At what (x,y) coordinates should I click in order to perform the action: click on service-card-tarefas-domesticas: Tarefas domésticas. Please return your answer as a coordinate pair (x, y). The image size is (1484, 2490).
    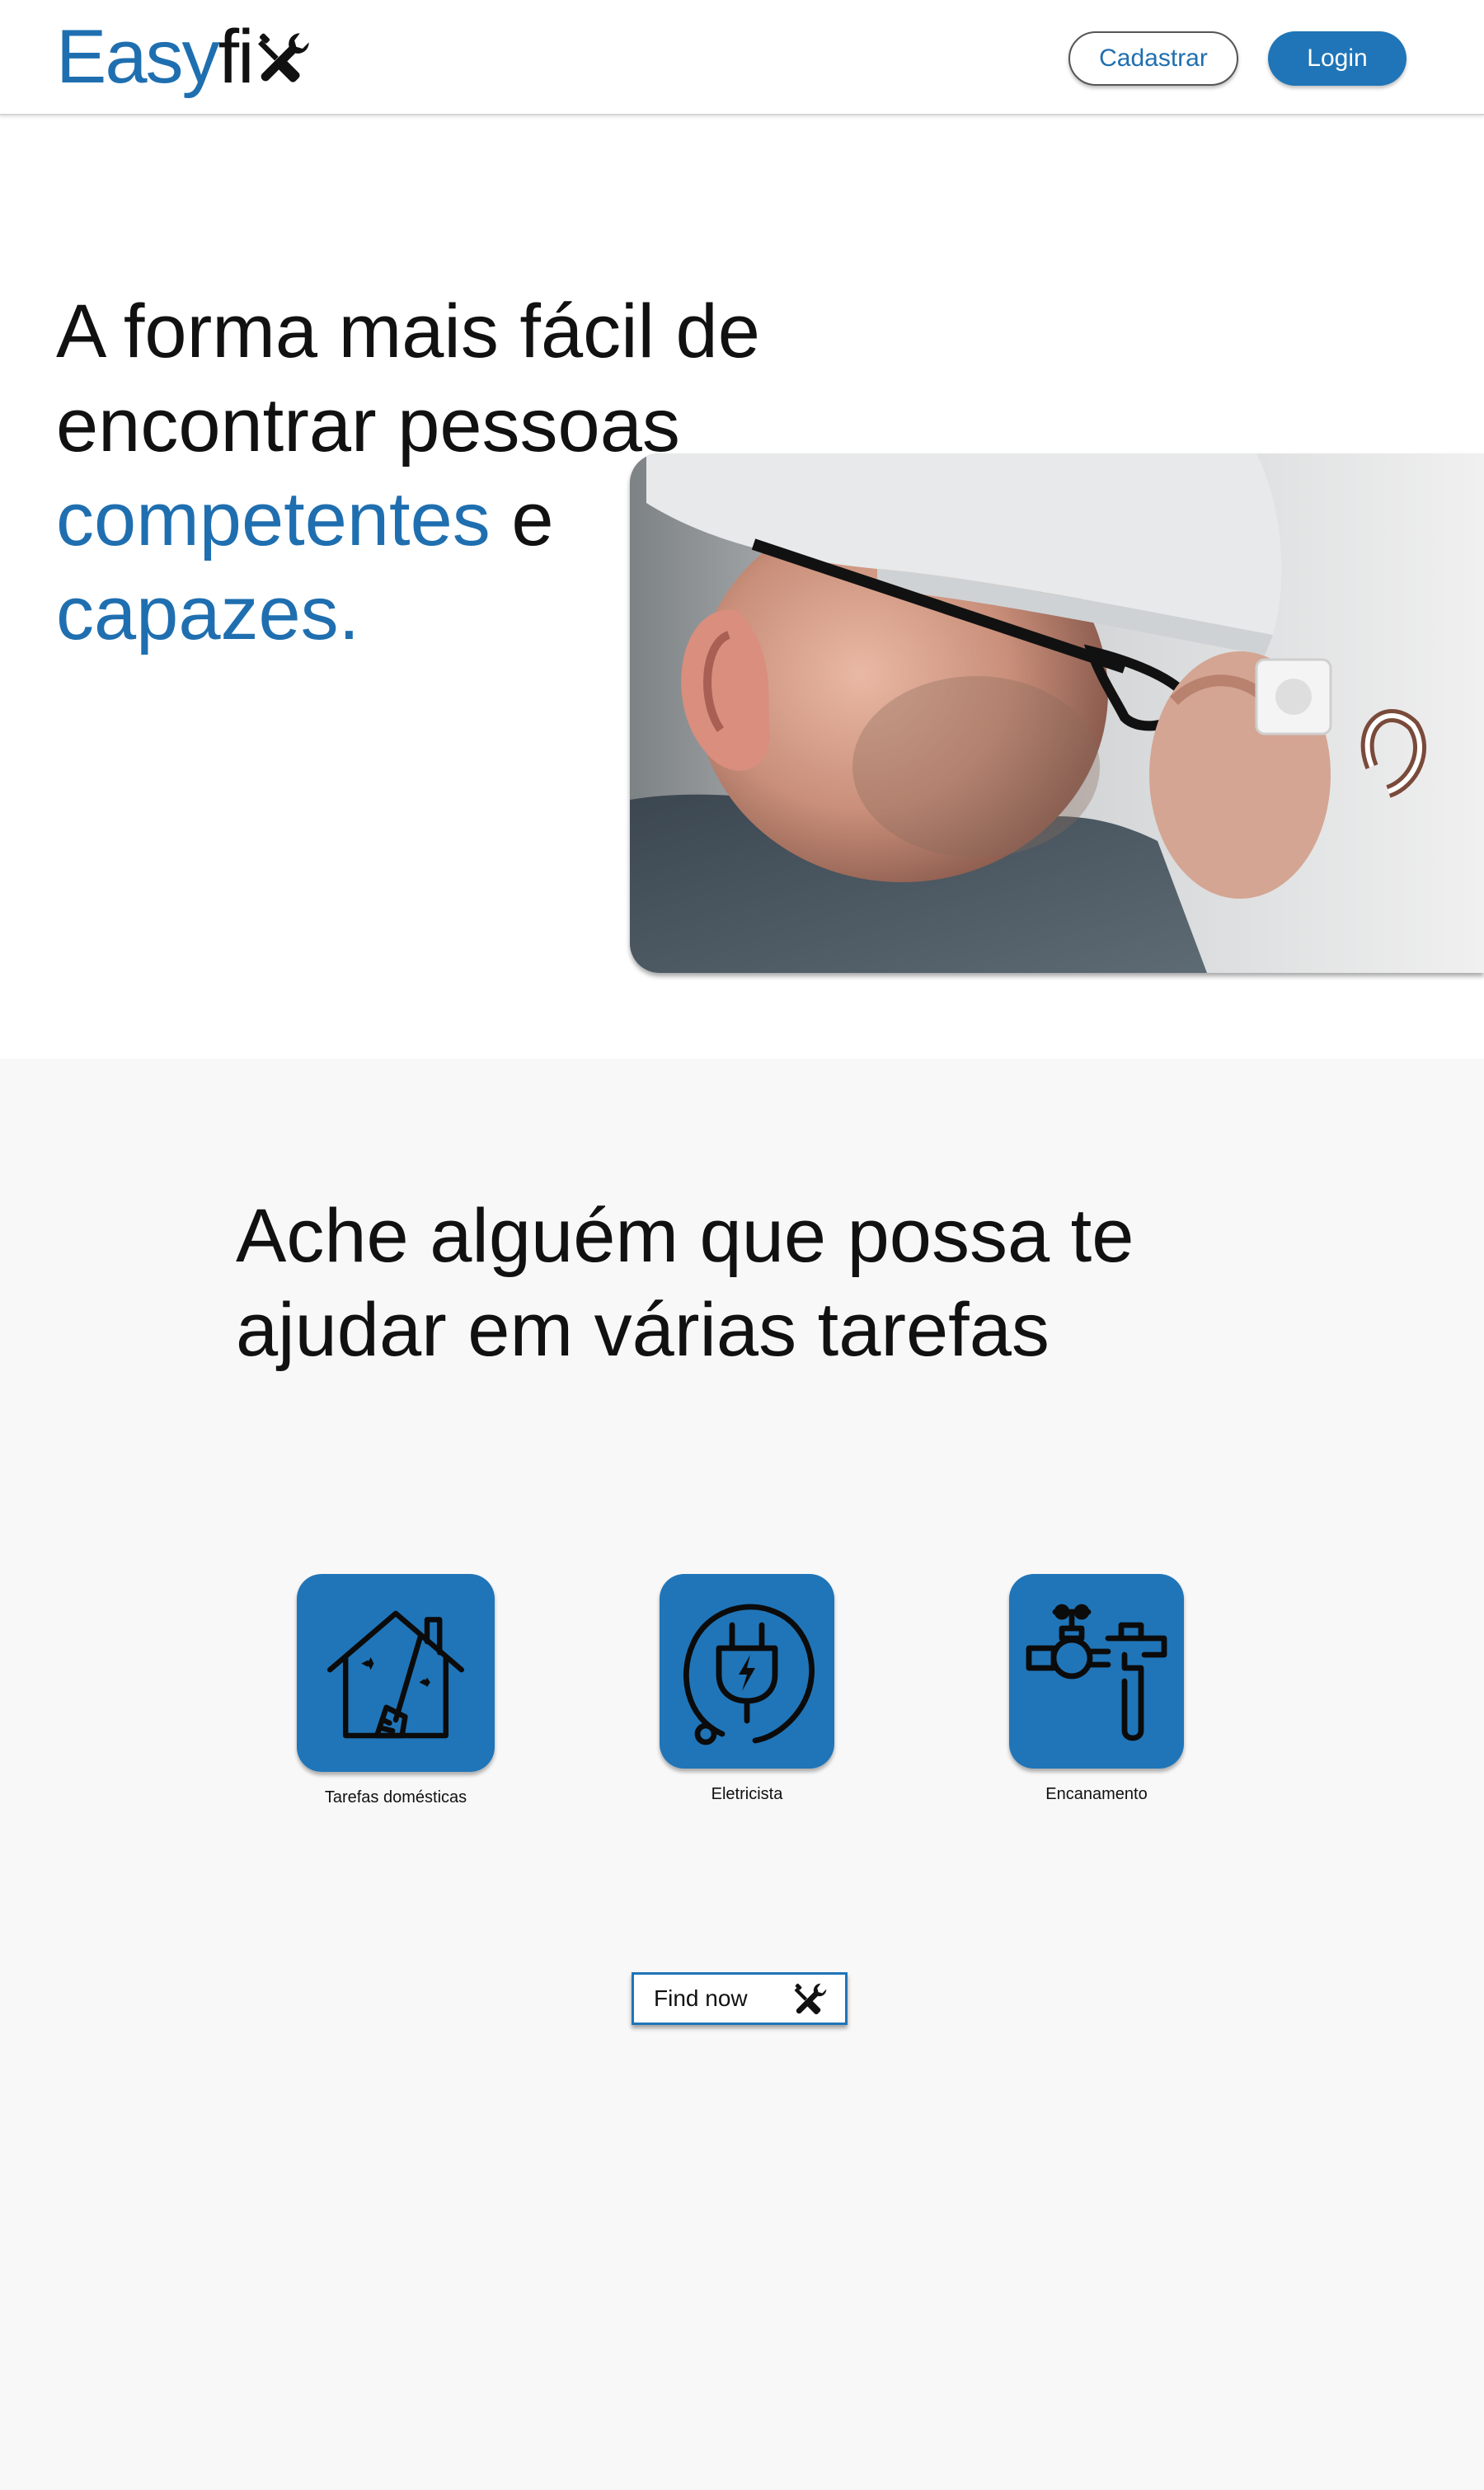
    Looking at the image, I should click on (395, 1690).